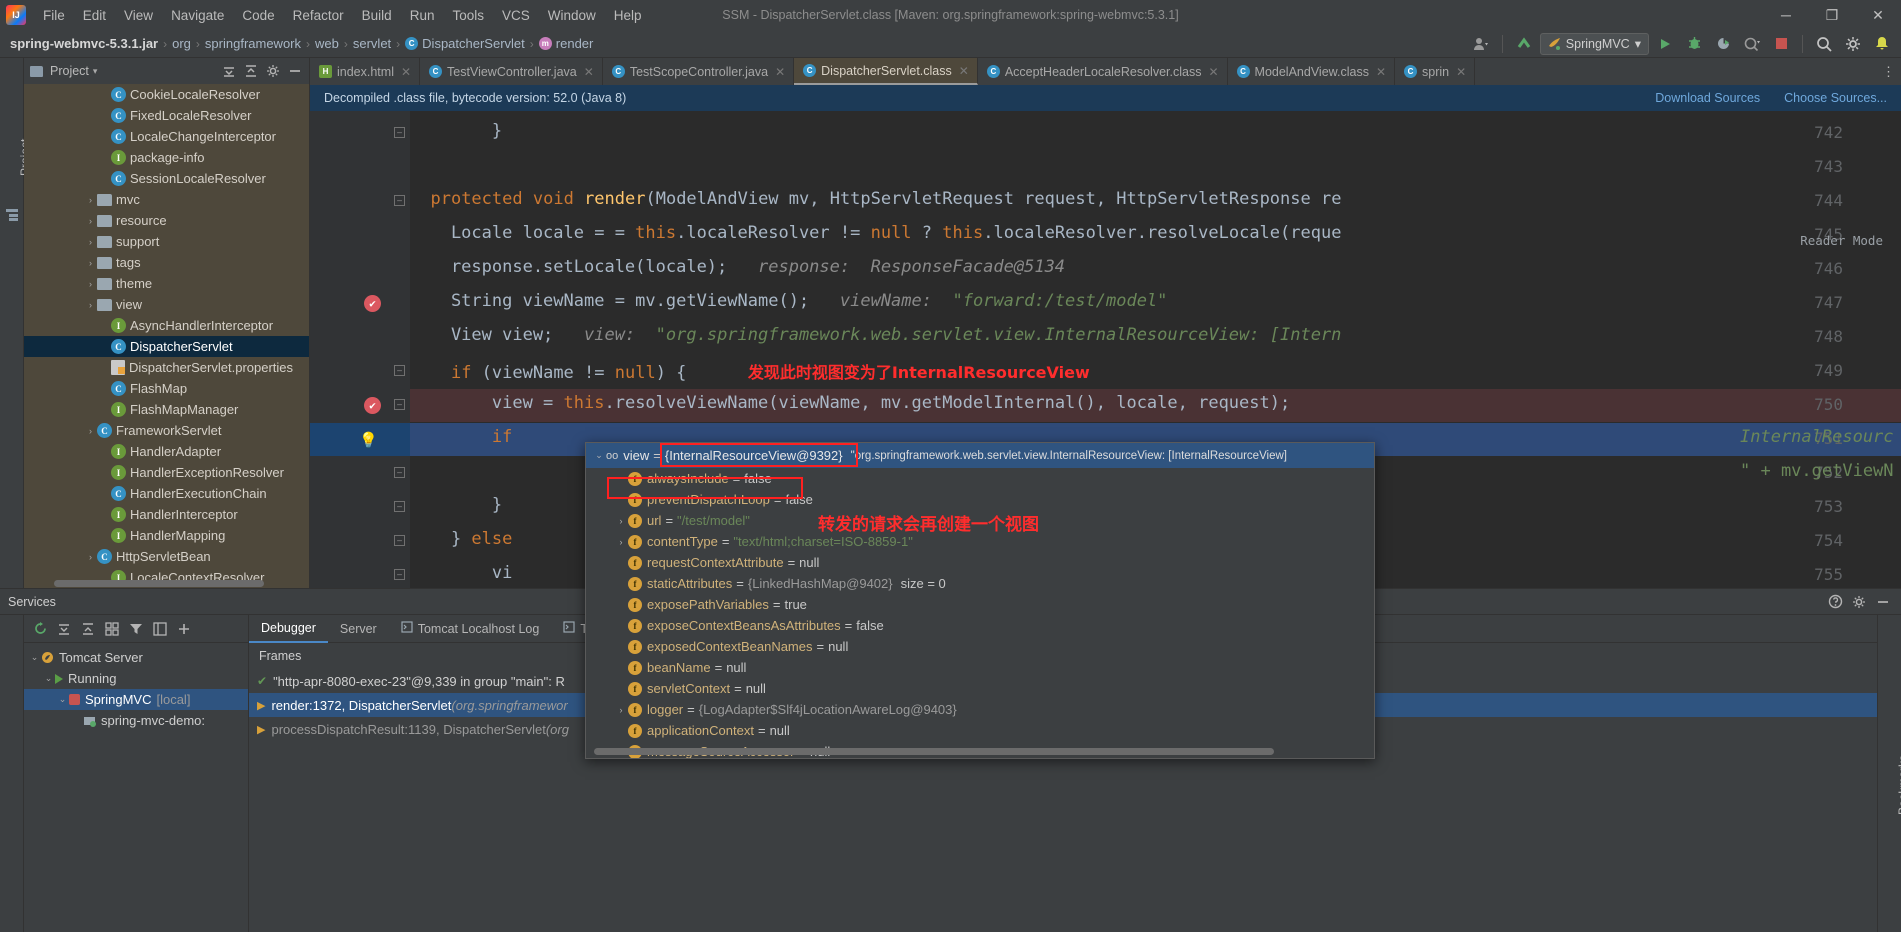 This screenshot has height=932, width=1901. I want to click on project-tree-item: › C HttpServletBean, so click(166, 556).